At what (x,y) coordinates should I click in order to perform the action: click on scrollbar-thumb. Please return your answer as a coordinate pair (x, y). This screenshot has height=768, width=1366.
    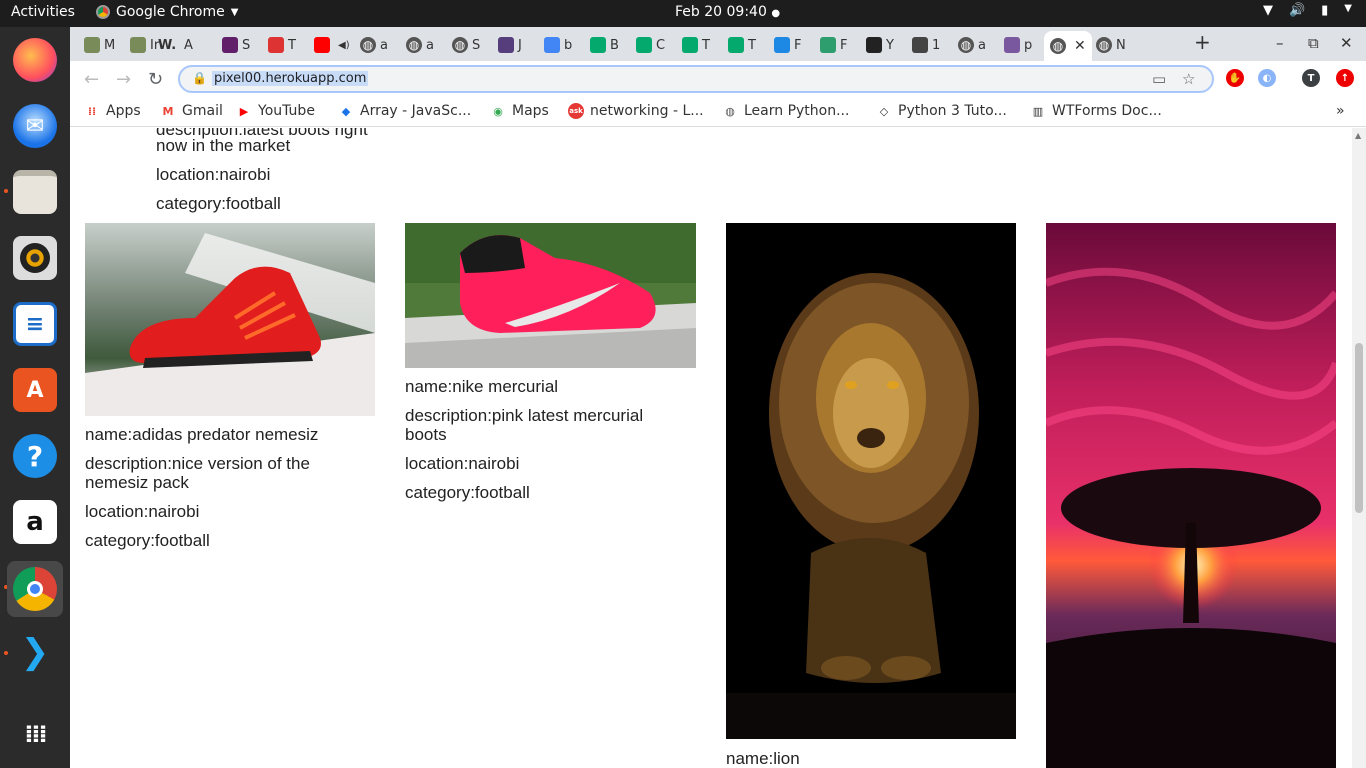
    Looking at the image, I should click on (1359, 428).